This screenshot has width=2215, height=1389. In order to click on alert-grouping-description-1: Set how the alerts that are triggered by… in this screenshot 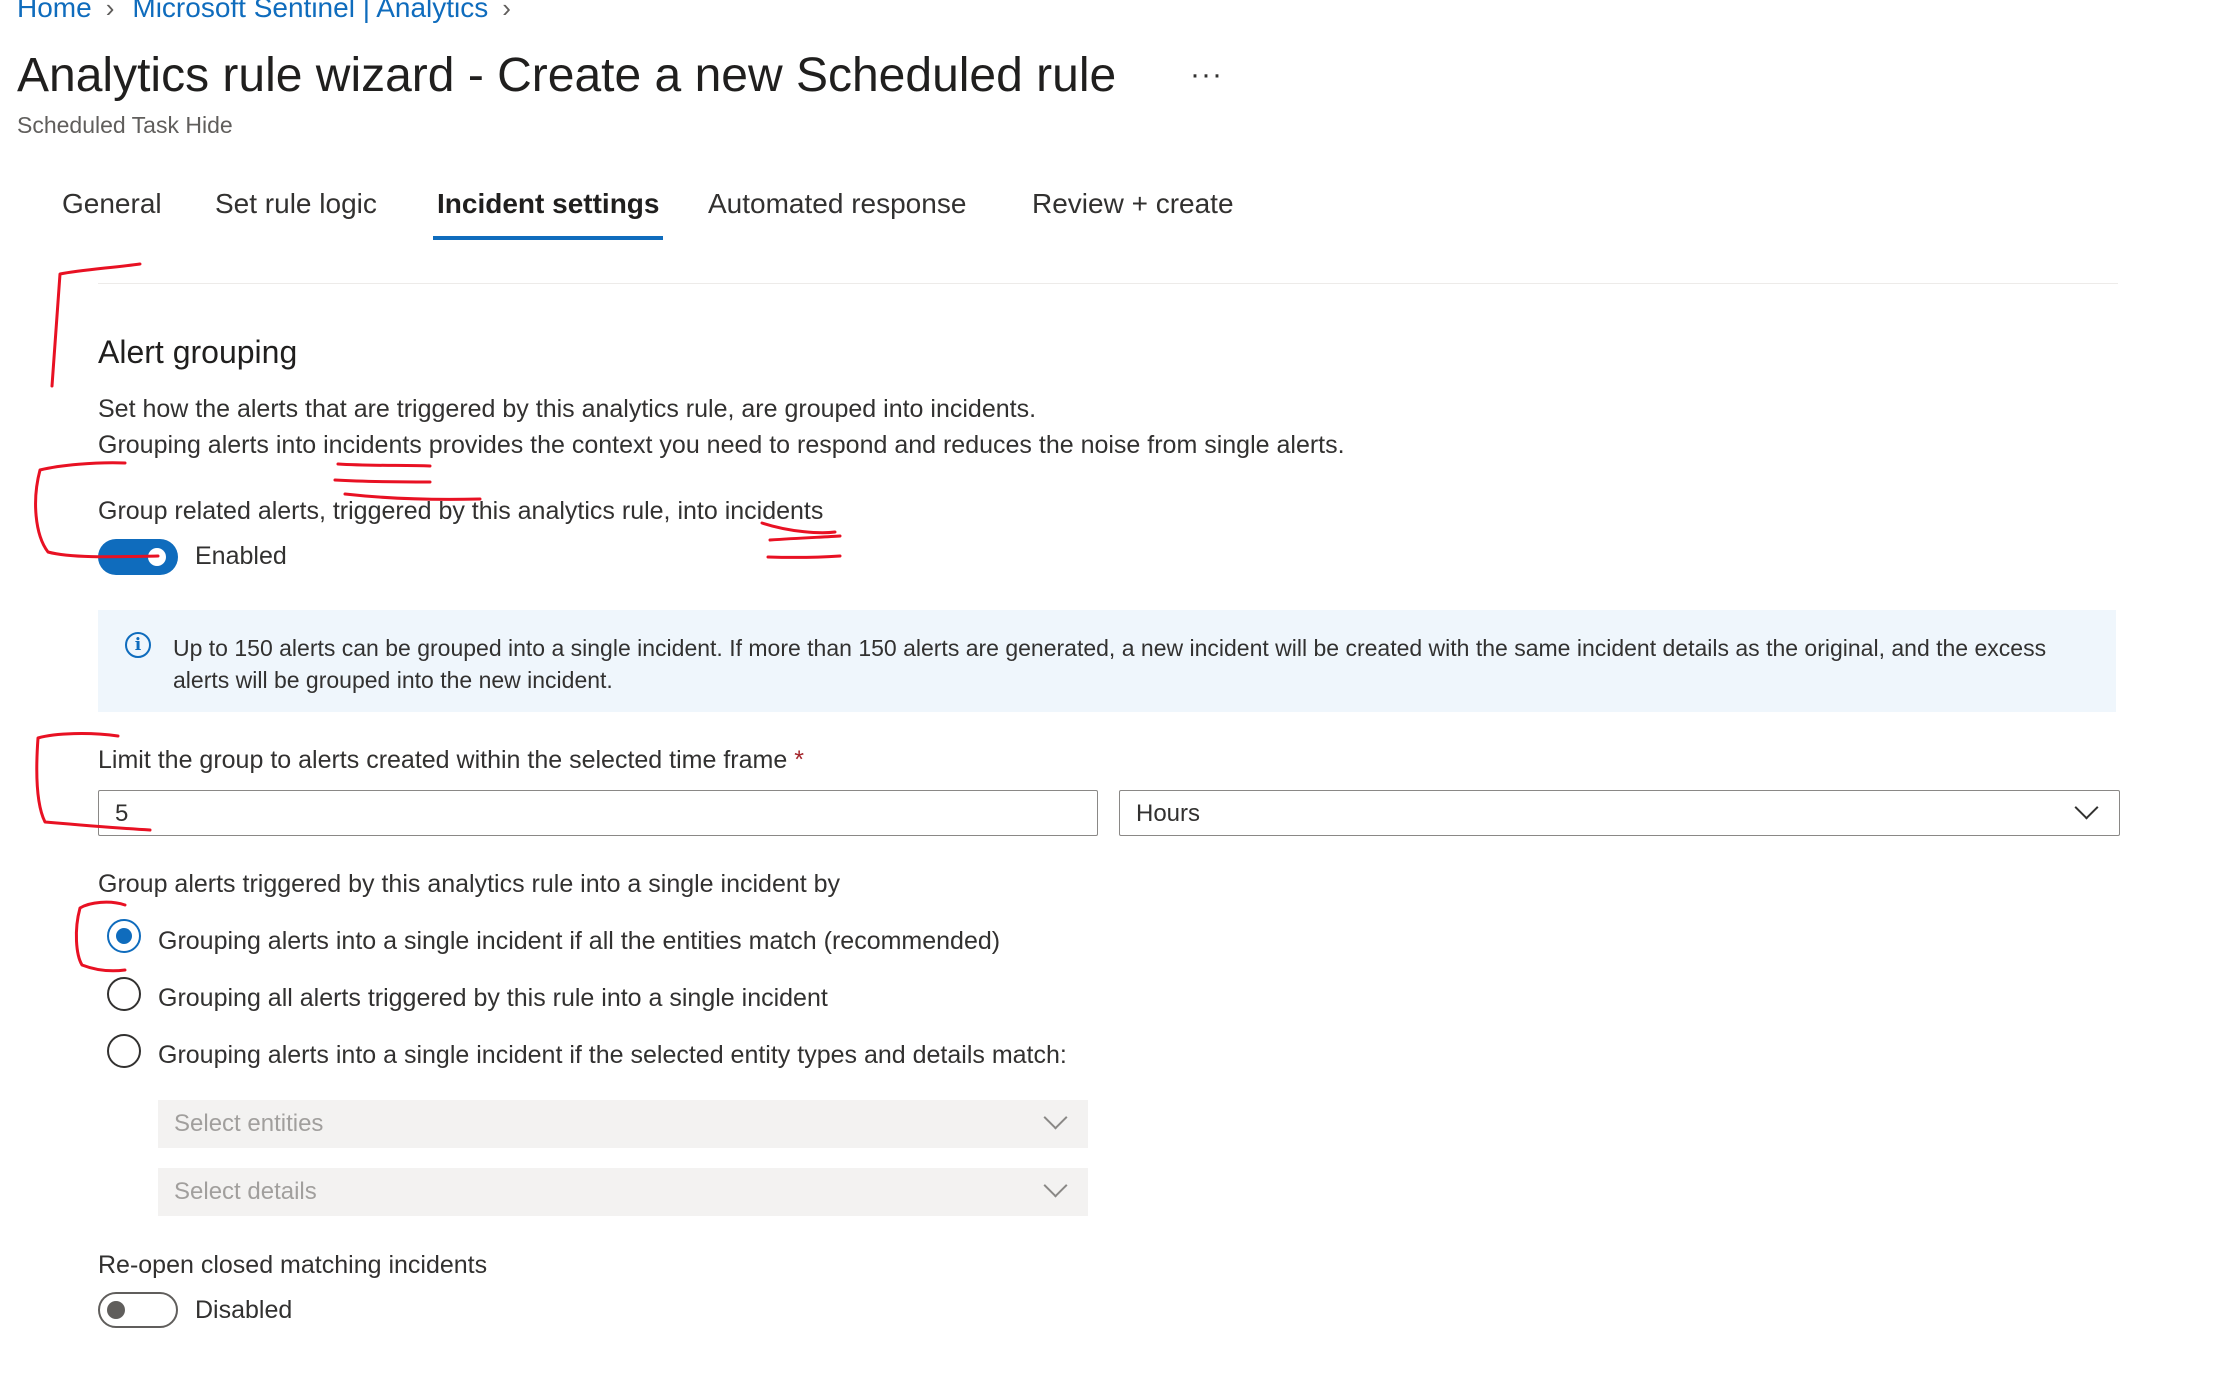, I will do `click(567, 409)`.